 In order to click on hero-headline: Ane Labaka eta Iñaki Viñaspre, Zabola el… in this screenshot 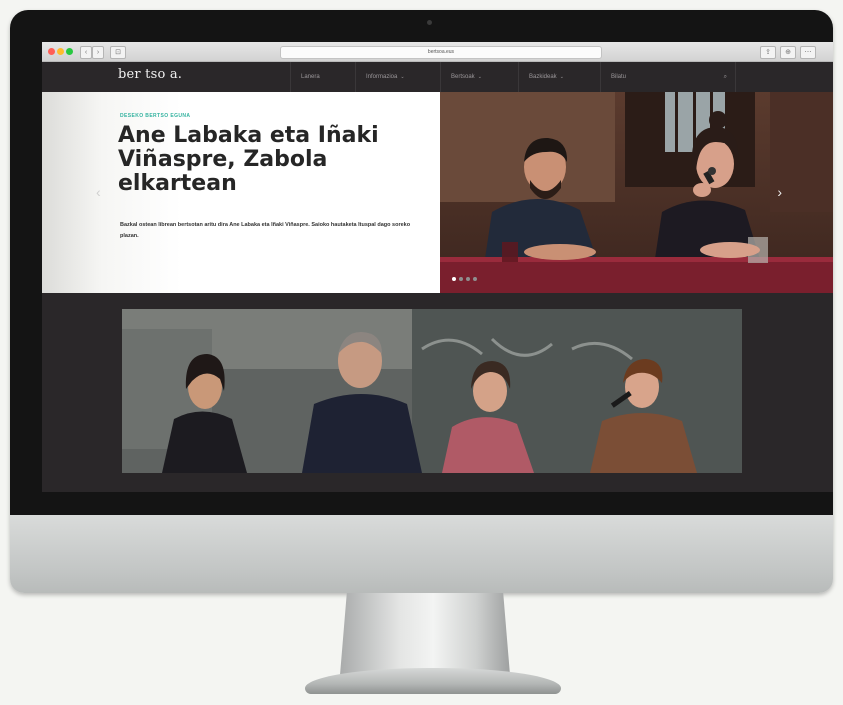, I will do `click(268, 160)`.